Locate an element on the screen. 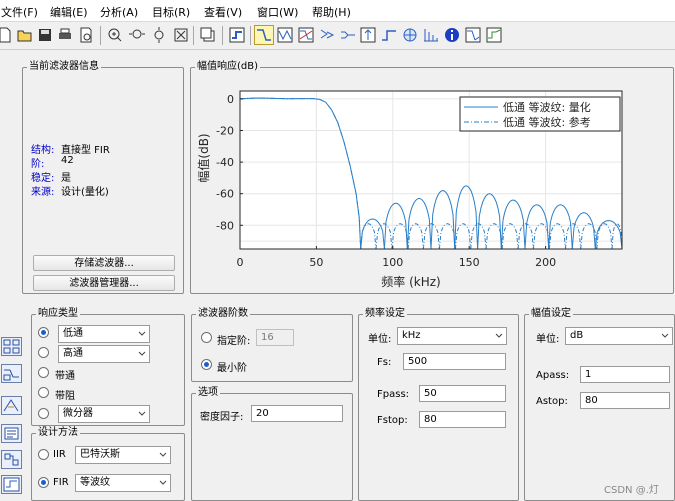  lowpass-radio is located at coordinates (43, 332).